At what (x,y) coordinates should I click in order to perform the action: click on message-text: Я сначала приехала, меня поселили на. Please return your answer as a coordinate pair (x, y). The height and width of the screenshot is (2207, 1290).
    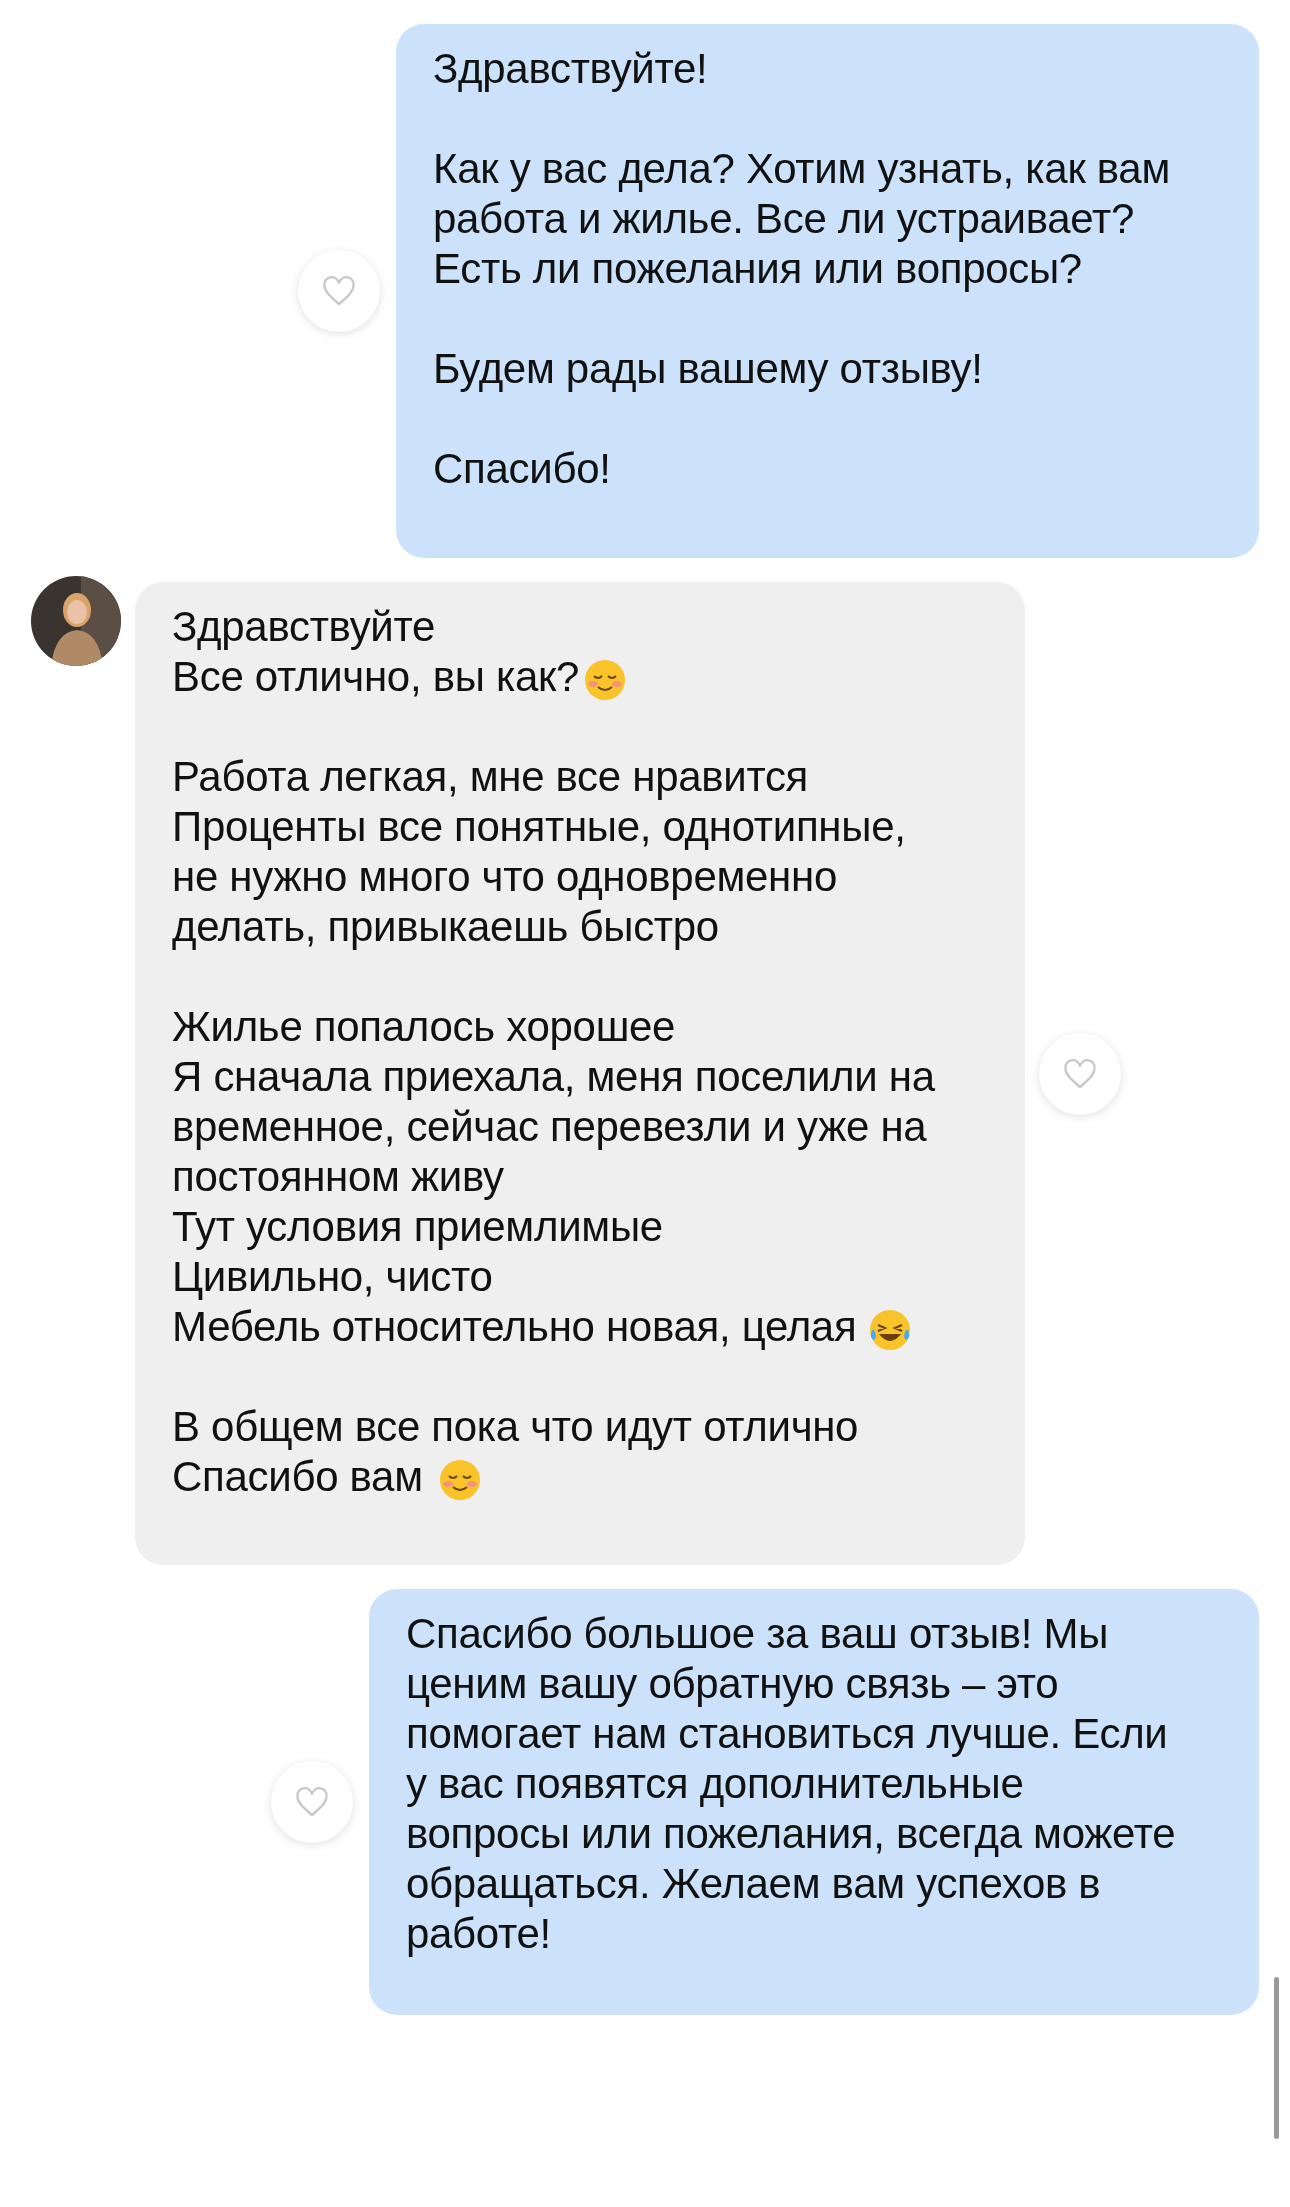
    Looking at the image, I should click on (554, 1077).